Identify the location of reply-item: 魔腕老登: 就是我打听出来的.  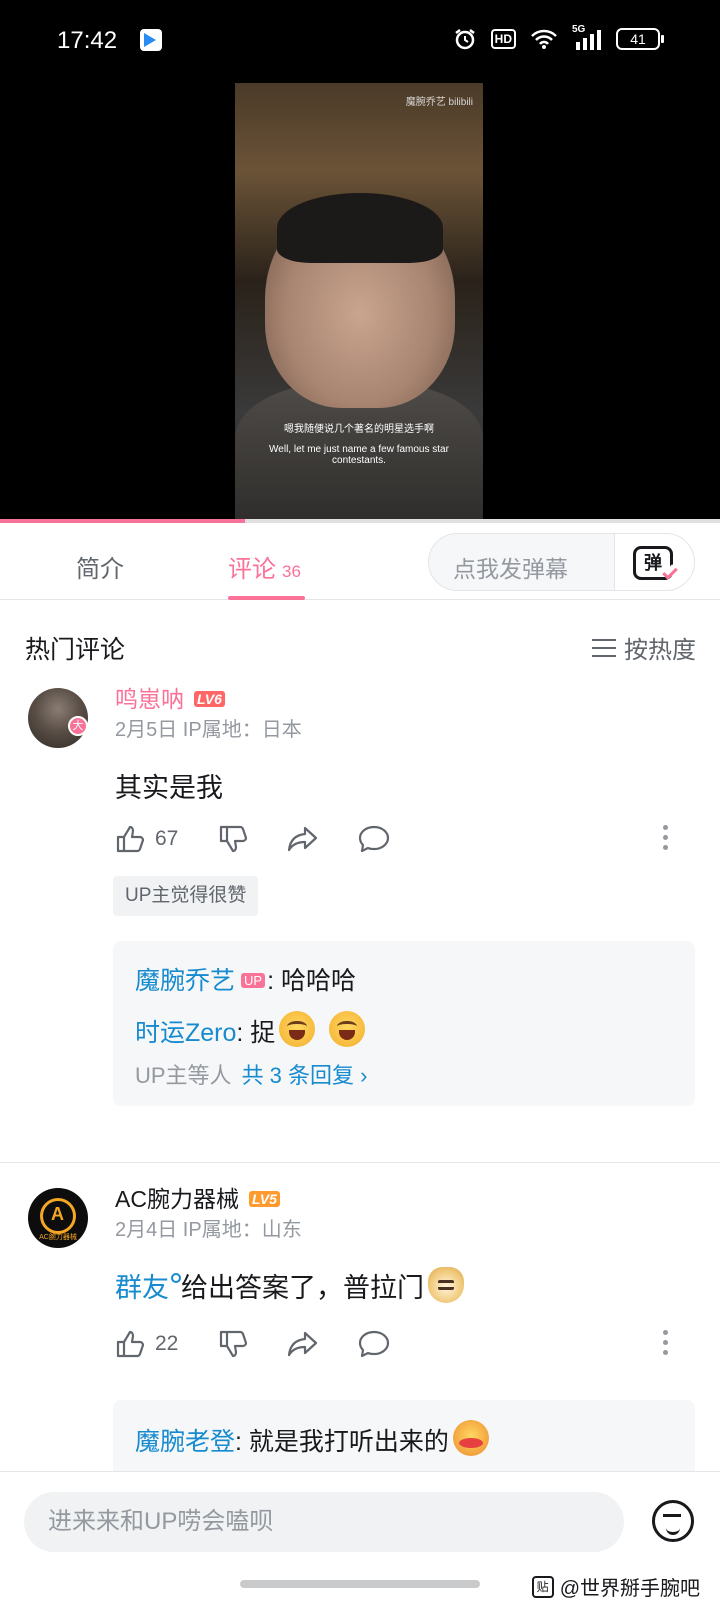
(312, 1439).